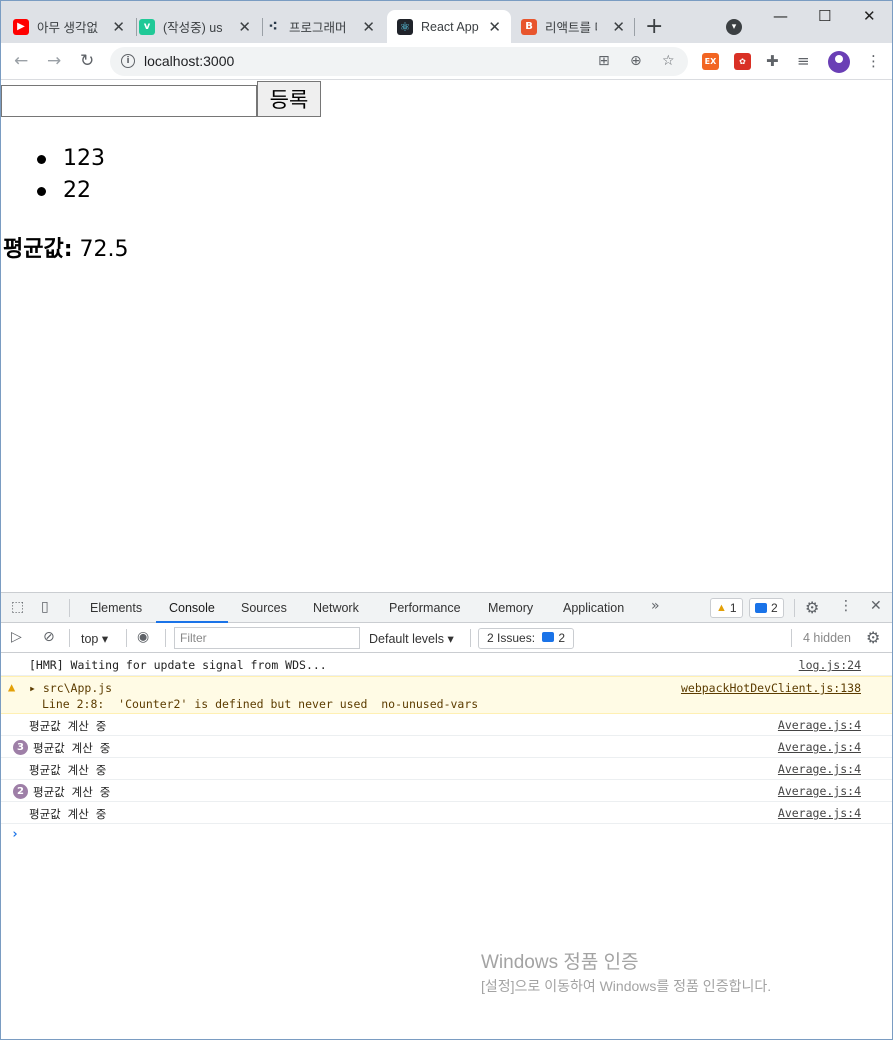  Describe the element at coordinates (21, 26) in the screenshot. I see `youtube-icon: ▶` at that location.